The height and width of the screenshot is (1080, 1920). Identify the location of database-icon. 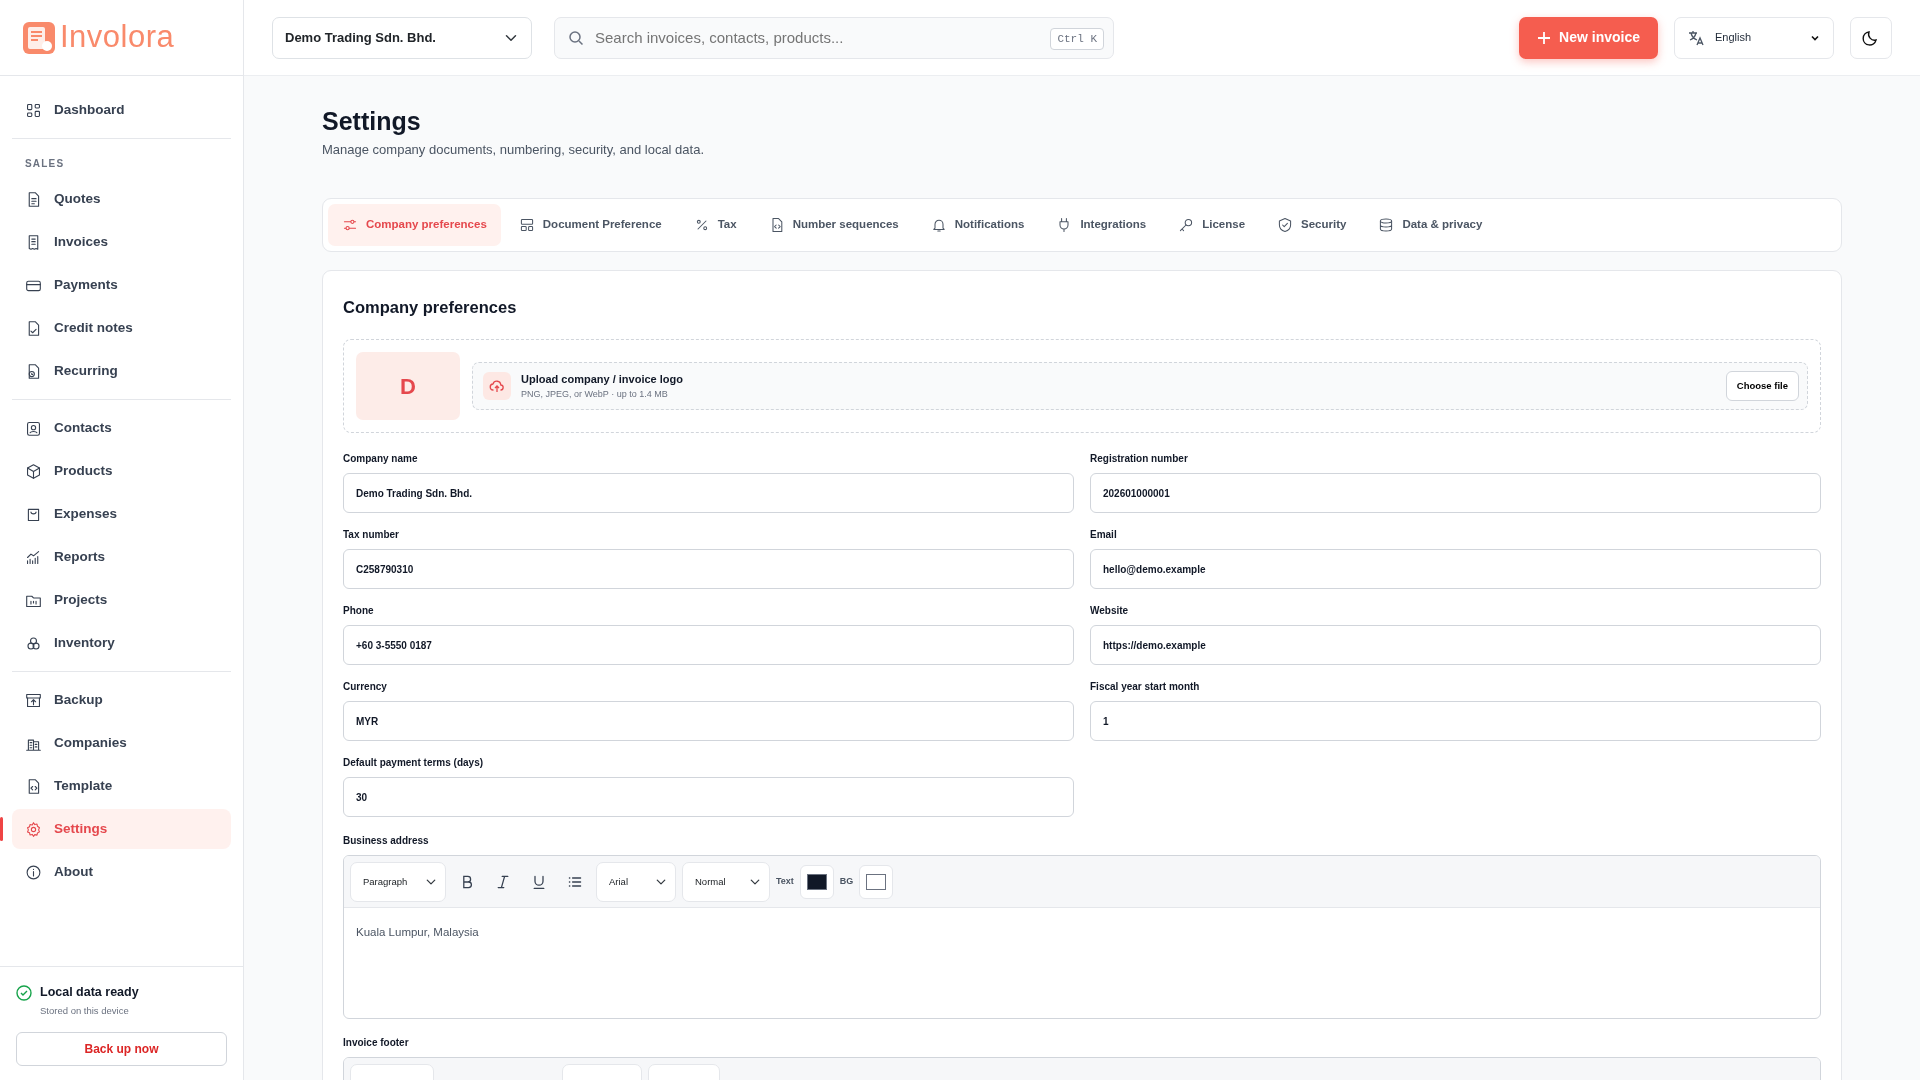
(1386, 224).